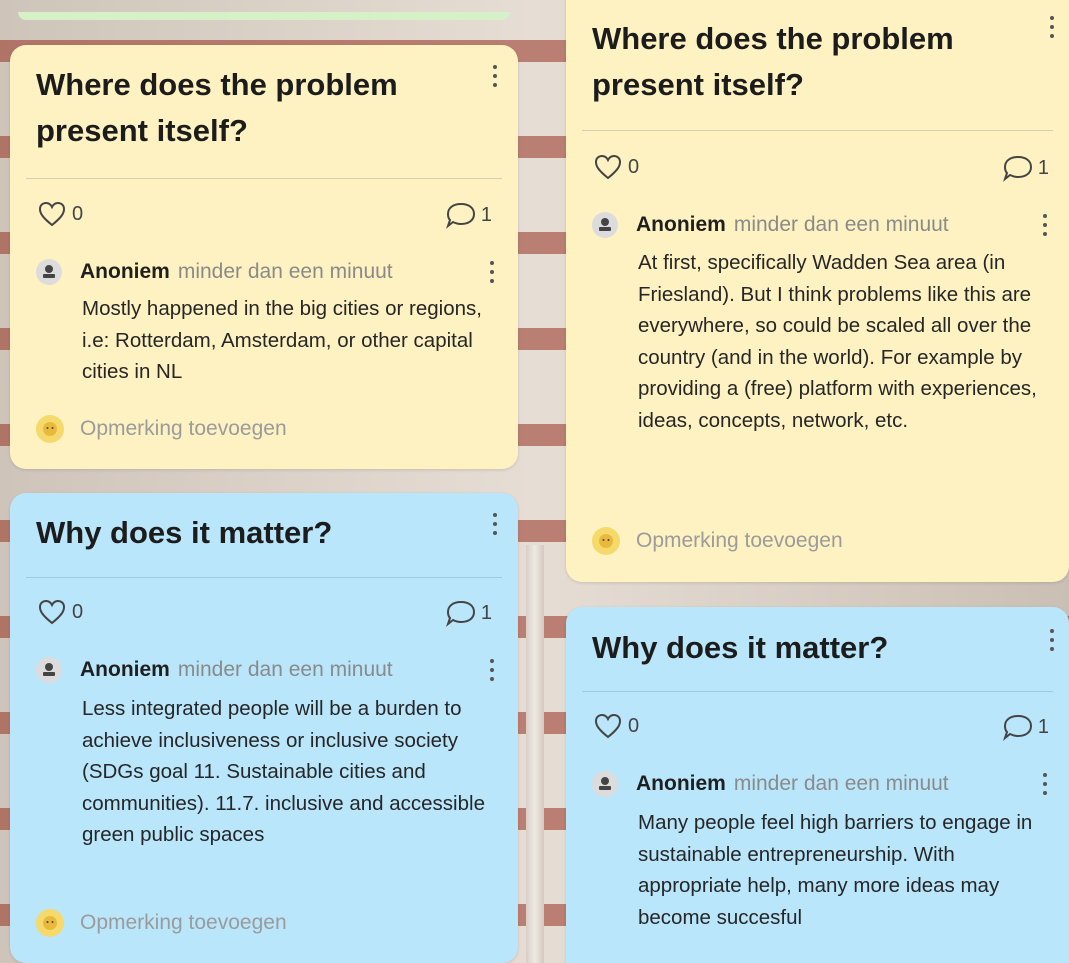  I want to click on background-pole, so click(535, 754).